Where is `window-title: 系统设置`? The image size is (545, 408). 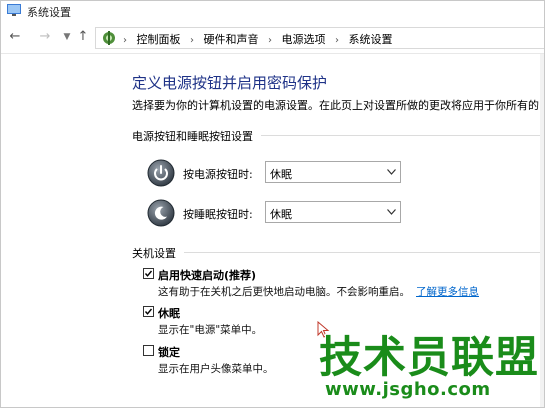
window-title: 系统设置 is located at coordinates (49, 12).